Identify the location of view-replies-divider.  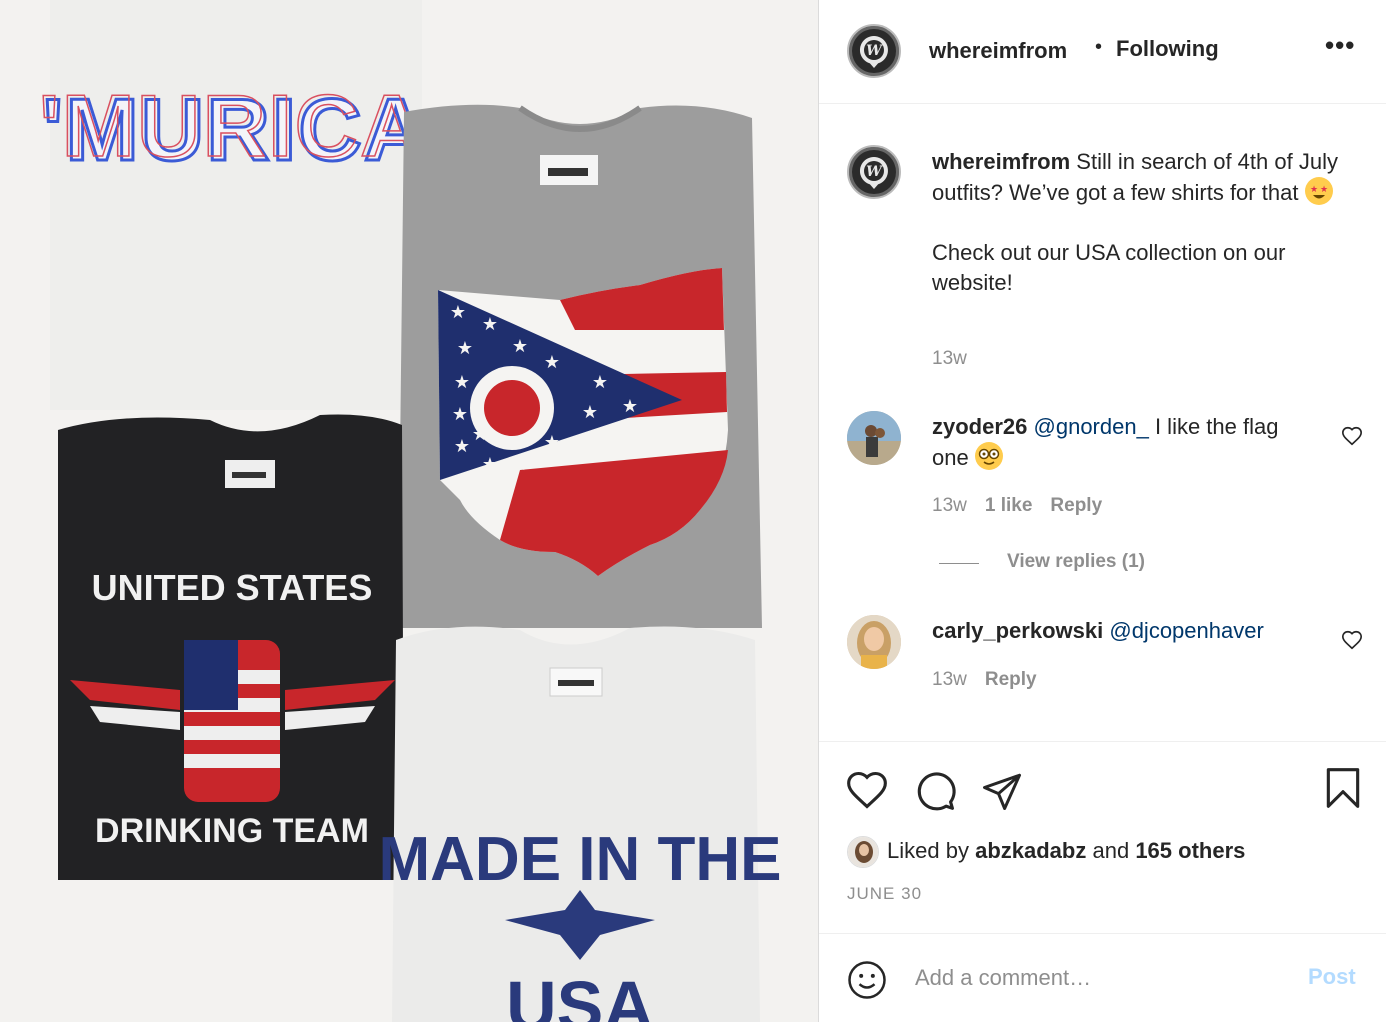
(959, 563).